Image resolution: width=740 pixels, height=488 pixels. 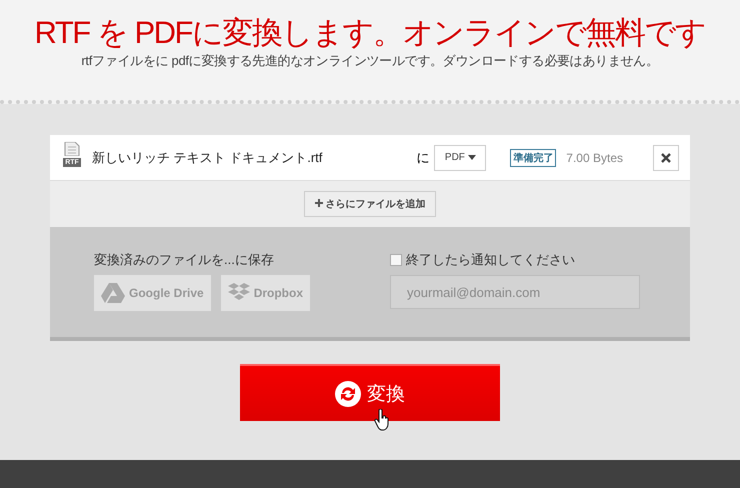 What do you see at coordinates (208, 157) in the screenshot?
I see `file-name: 新しいリッチ テキスト ドキュメント.rtf` at bounding box center [208, 157].